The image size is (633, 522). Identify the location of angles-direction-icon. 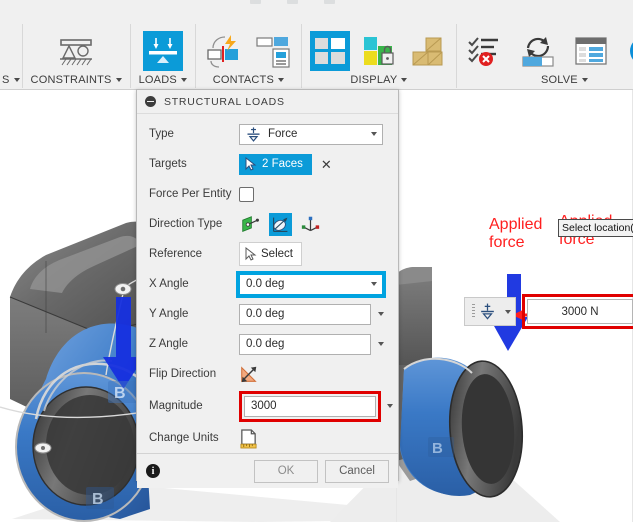
(280, 224).